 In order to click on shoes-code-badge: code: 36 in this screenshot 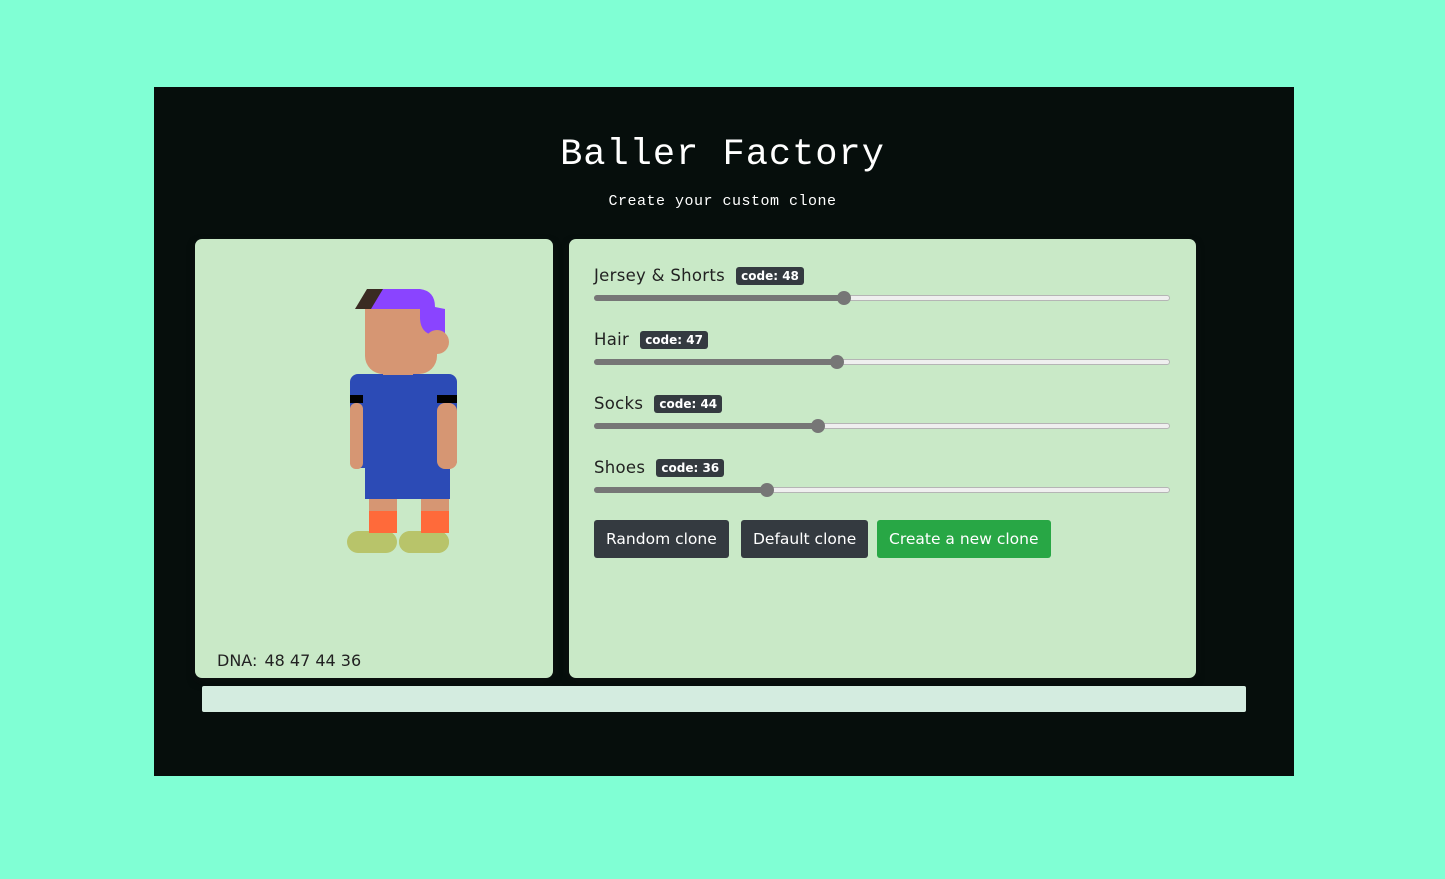, I will do `click(690, 467)`.